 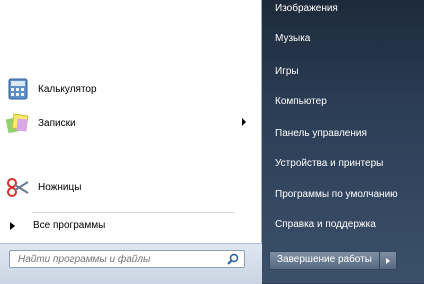 I want to click on all-programs-label: Все программы, so click(x=69, y=225).